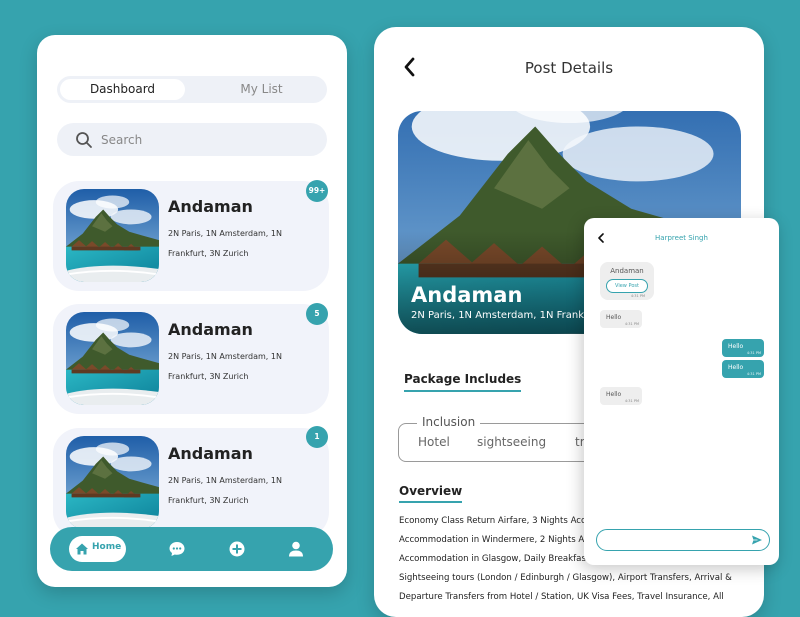 This screenshot has height=617, width=800. Describe the element at coordinates (122, 89) in the screenshot. I see `tab-dashboard: Dashboard` at that location.